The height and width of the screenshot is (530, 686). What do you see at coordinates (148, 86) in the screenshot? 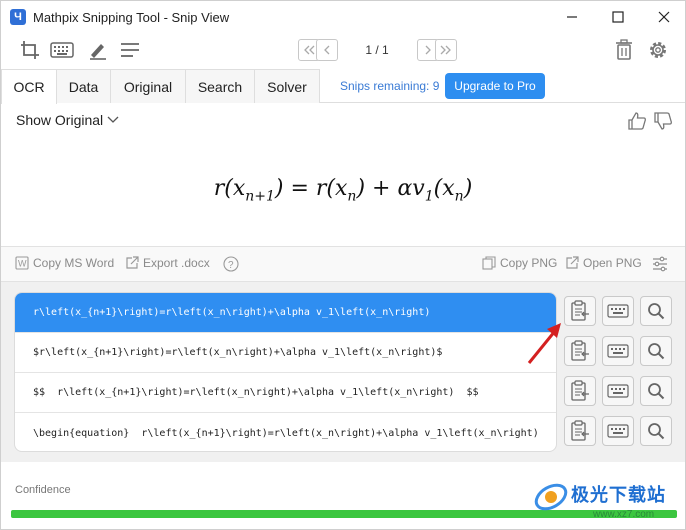
I see `tab-original: Original` at bounding box center [148, 86].